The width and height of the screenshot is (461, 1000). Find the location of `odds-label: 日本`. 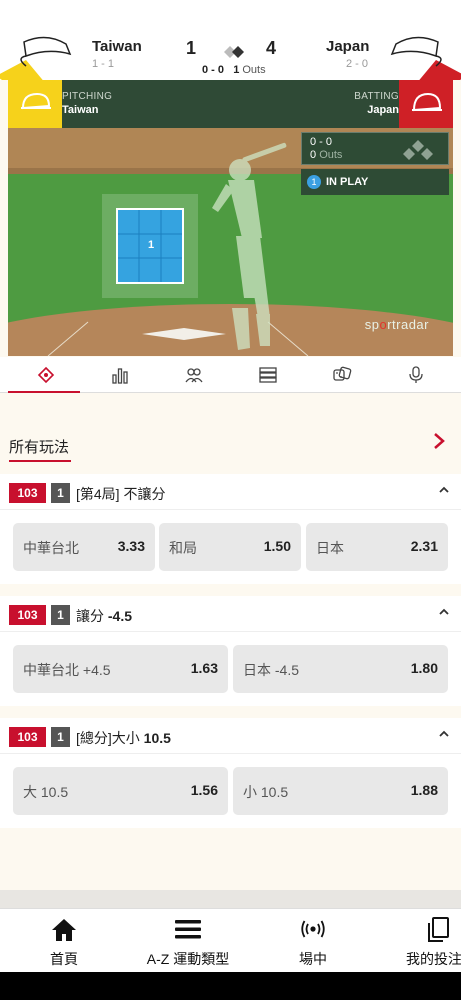

odds-label: 日本 is located at coordinates (330, 548).